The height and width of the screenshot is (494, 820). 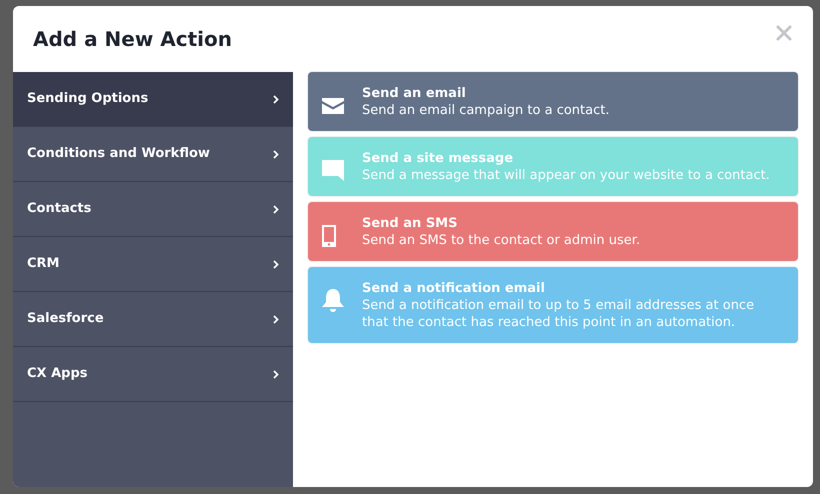 I want to click on close-icon, so click(x=784, y=33).